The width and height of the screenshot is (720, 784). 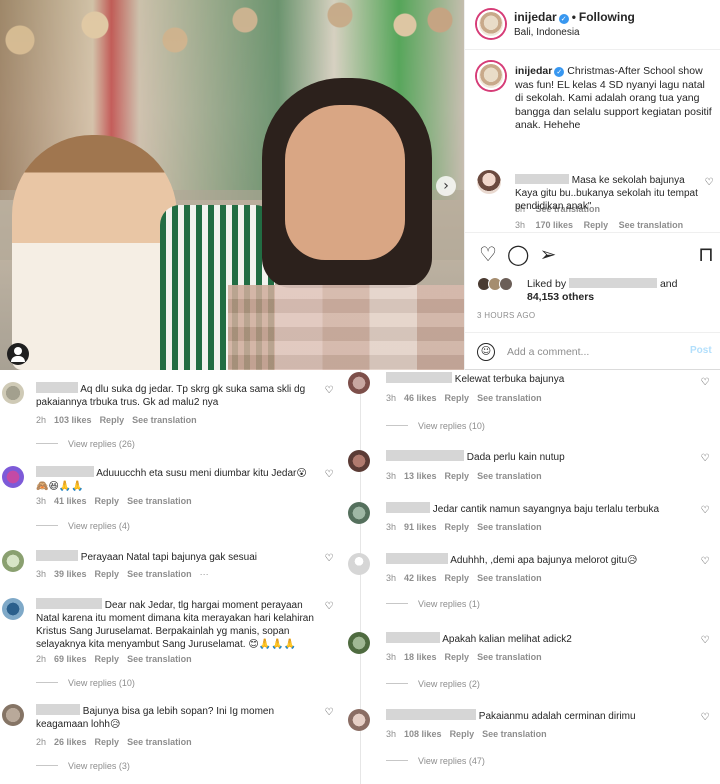 I want to click on more-icon: ···, so click(x=204, y=574).